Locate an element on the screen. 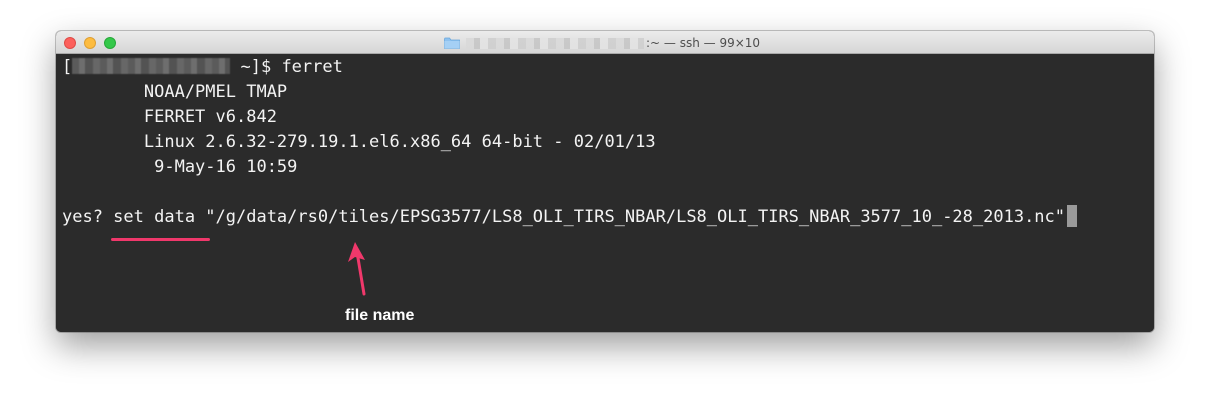  prompt-open-bracket: [ is located at coordinates (67, 67).